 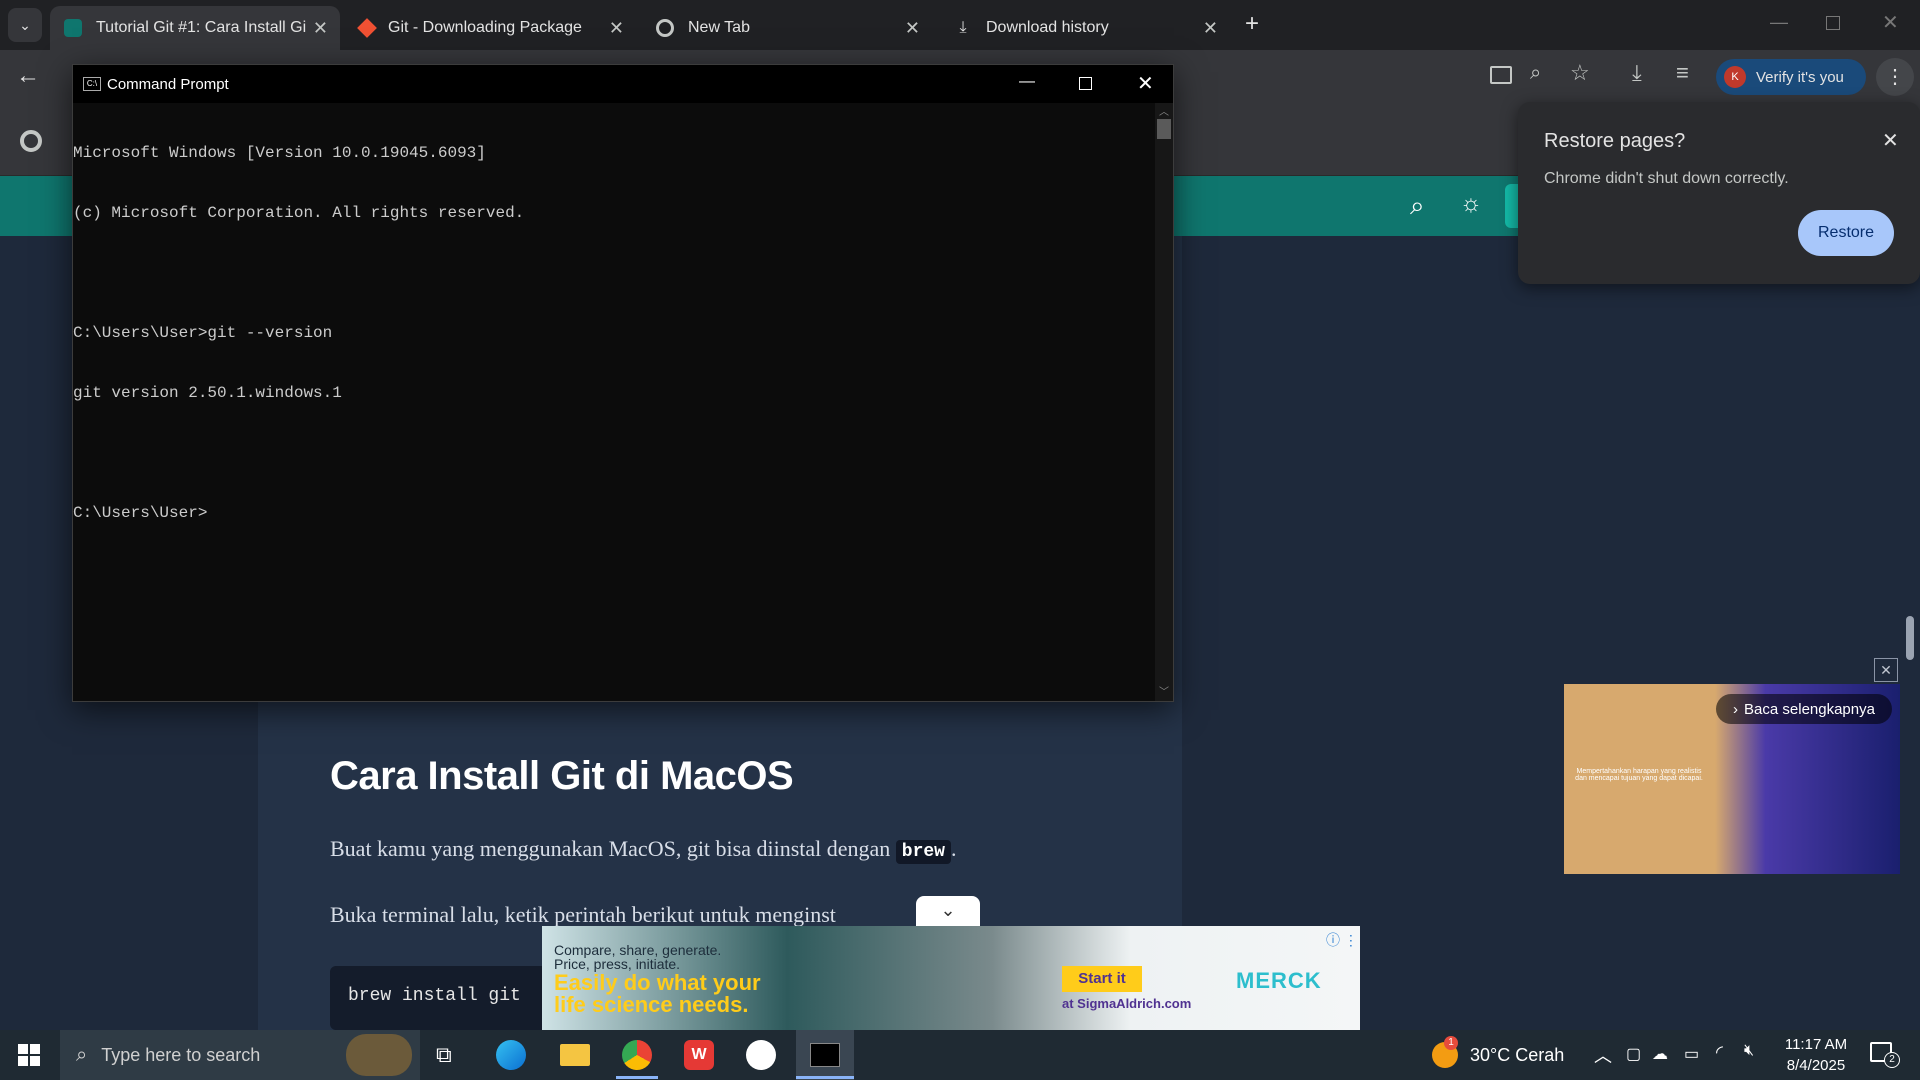 What do you see at coordinates (1164, 690) in the screenshot?
I see `scroll-down-icon: ﹀` at bounding box center [1164, 690].